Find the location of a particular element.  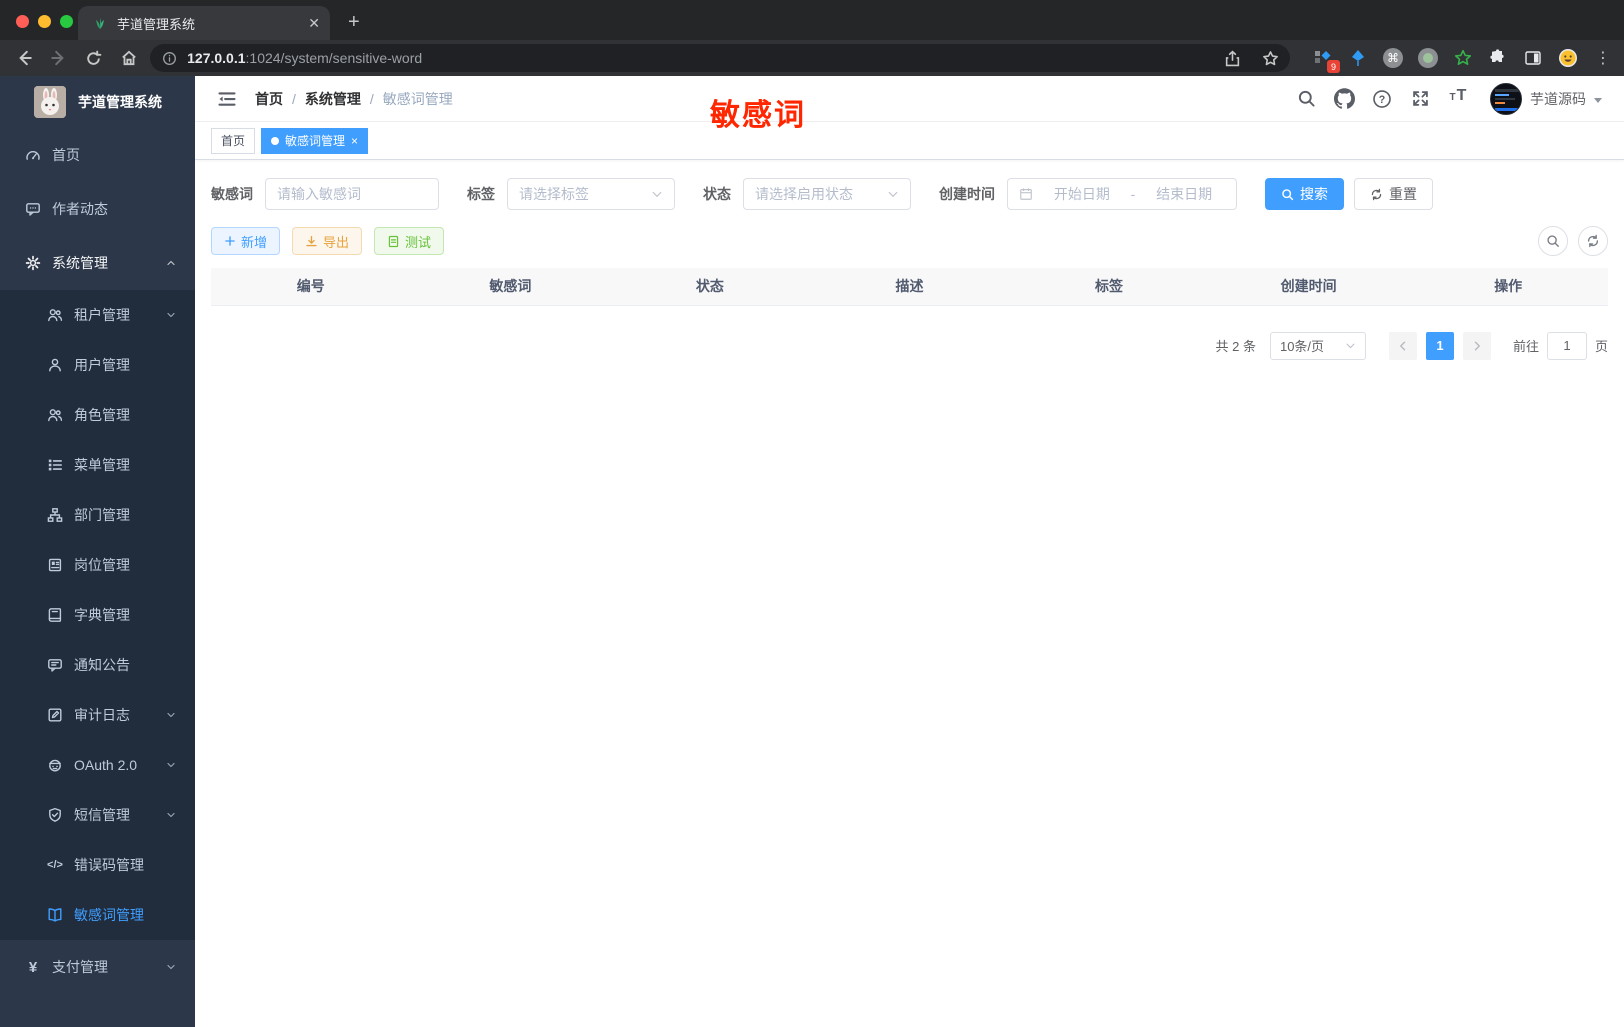

page-number-button: 1 is located at coordinates (1439, 345).